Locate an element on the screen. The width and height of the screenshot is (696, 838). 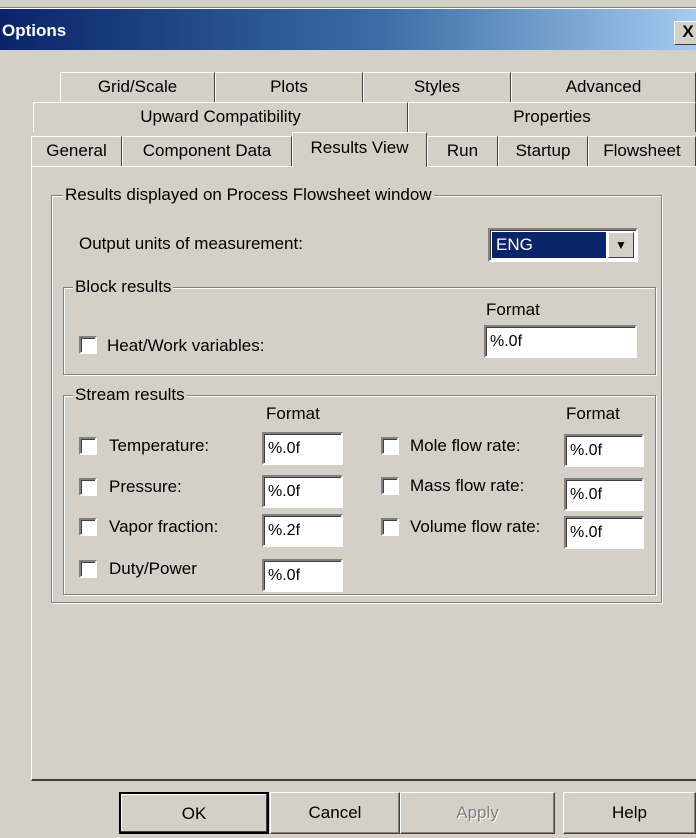
temperature-format-field: %.0f is located at coordinates (302, 448).